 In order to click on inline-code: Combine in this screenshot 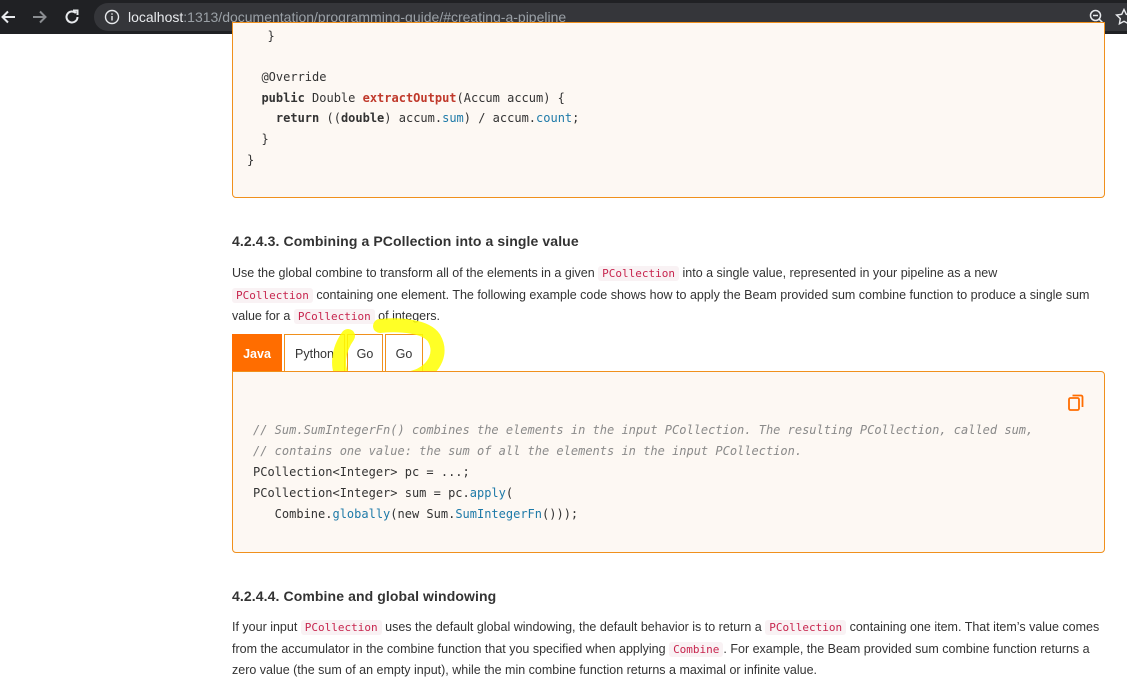, I will do `click(696, 649)`.